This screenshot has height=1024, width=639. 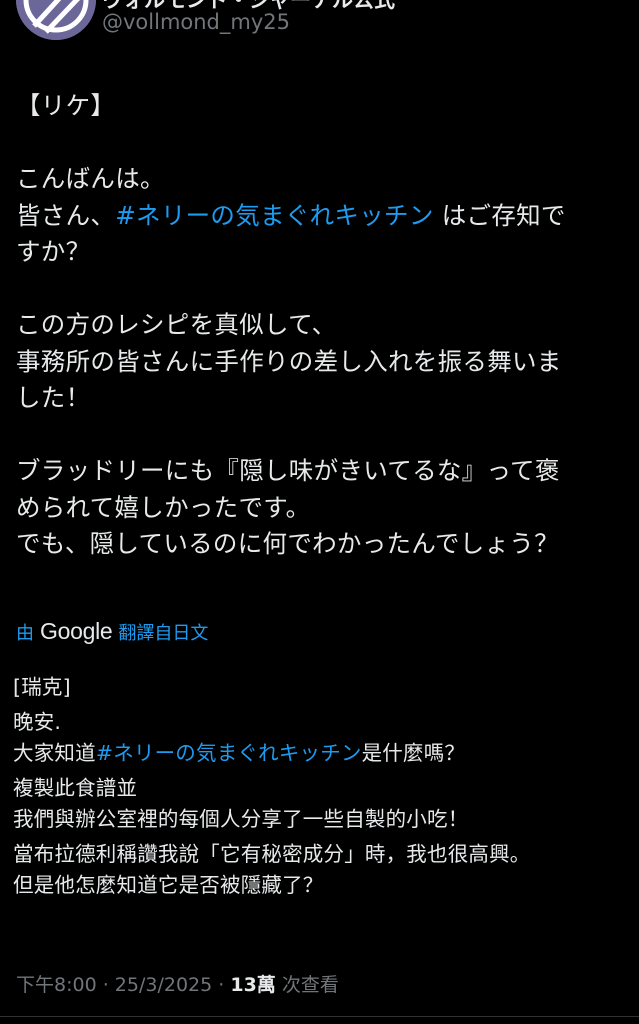 What do you see at coordinates (25, 633) in the screenshot?
I see `translation-prefix: 由` at bounding box center [25, 633].